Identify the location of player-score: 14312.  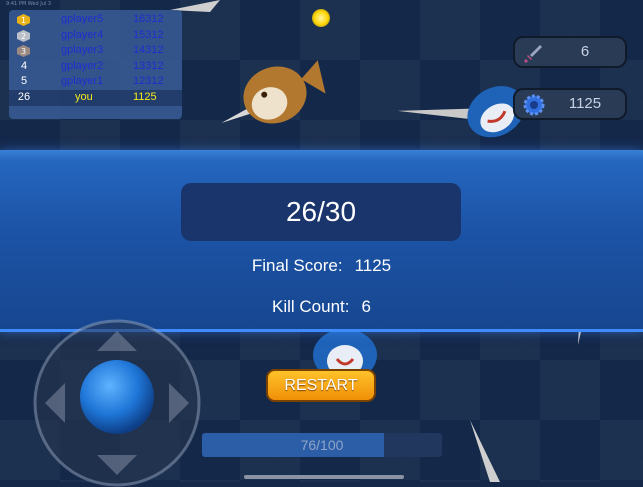
(148, 50).